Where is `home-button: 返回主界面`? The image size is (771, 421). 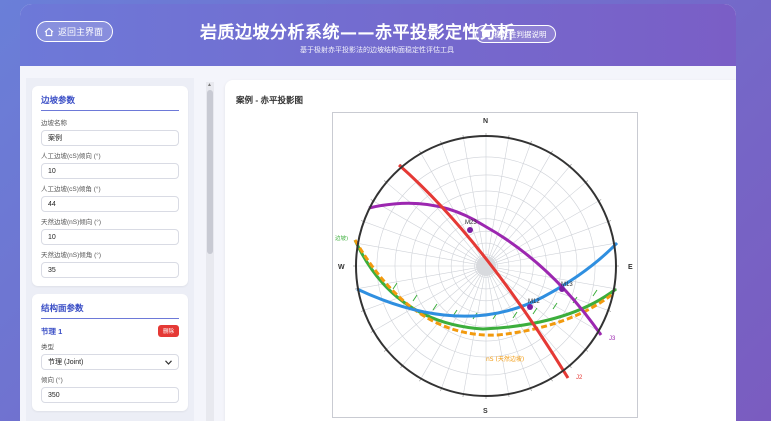 home-button: 返回主界面 is located at coordinates (75, 31).